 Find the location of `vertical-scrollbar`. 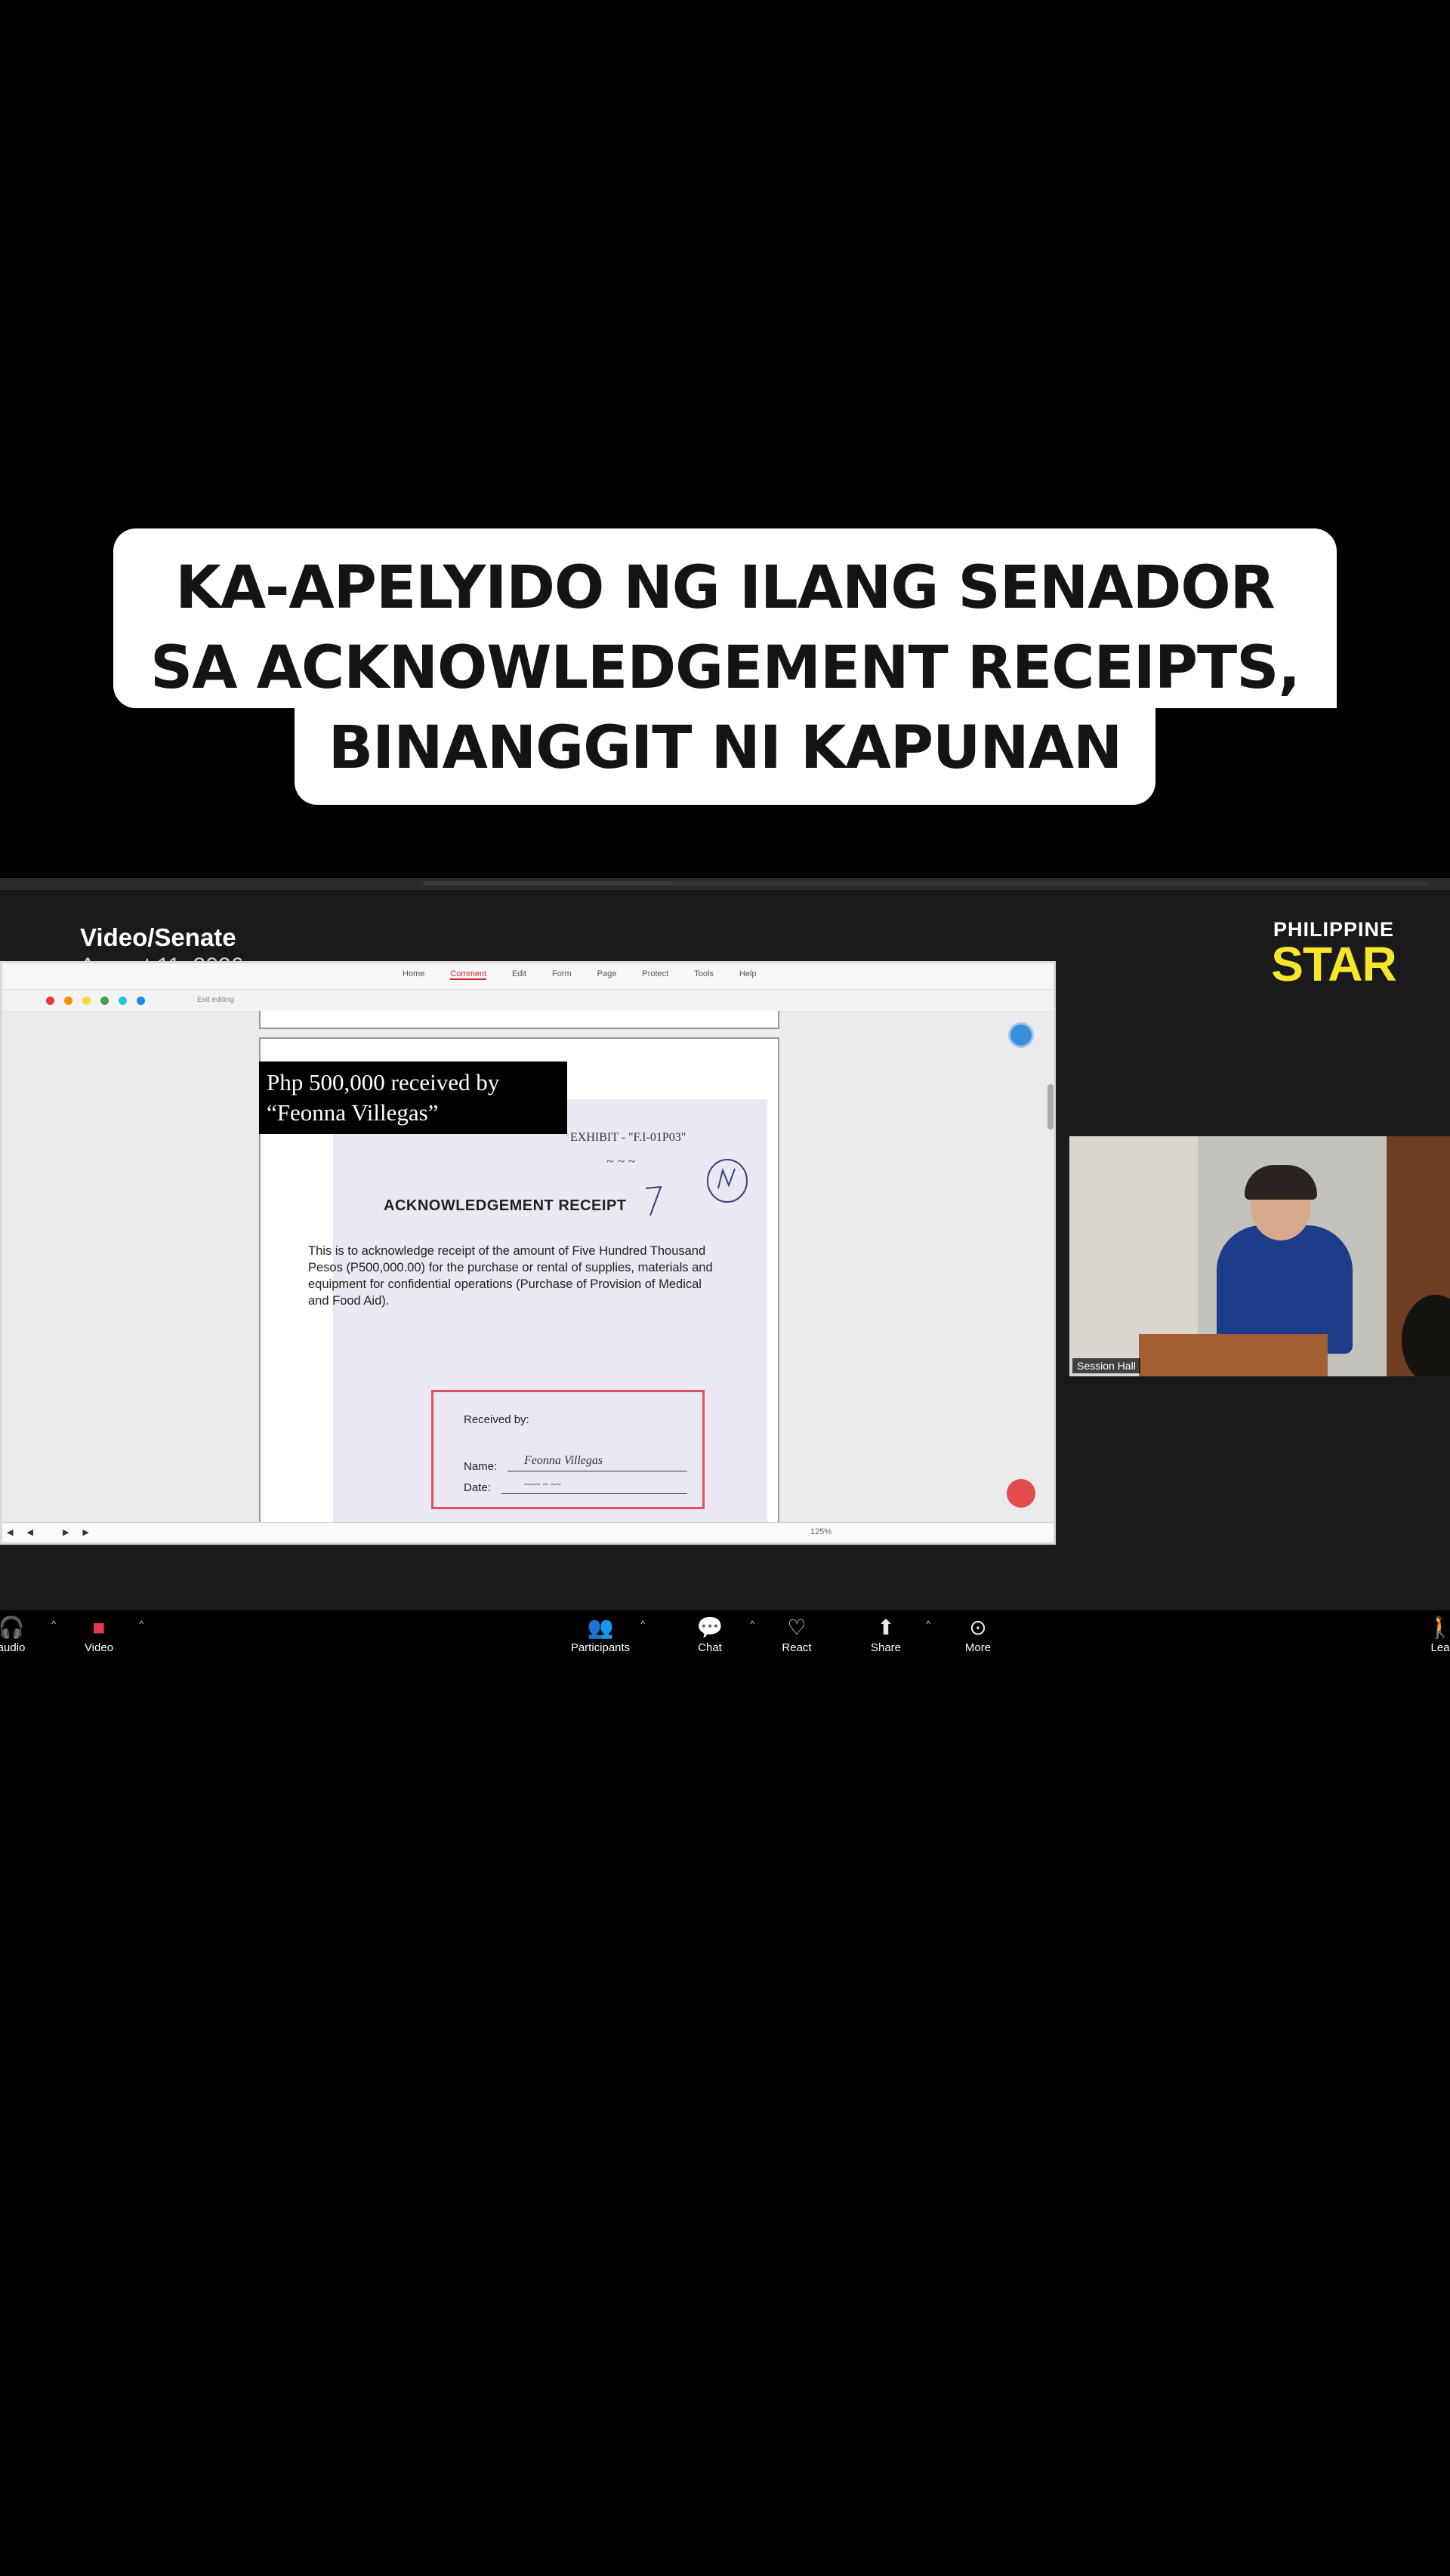

vertical-scrollbar is located at coordinates (1050, 1106).